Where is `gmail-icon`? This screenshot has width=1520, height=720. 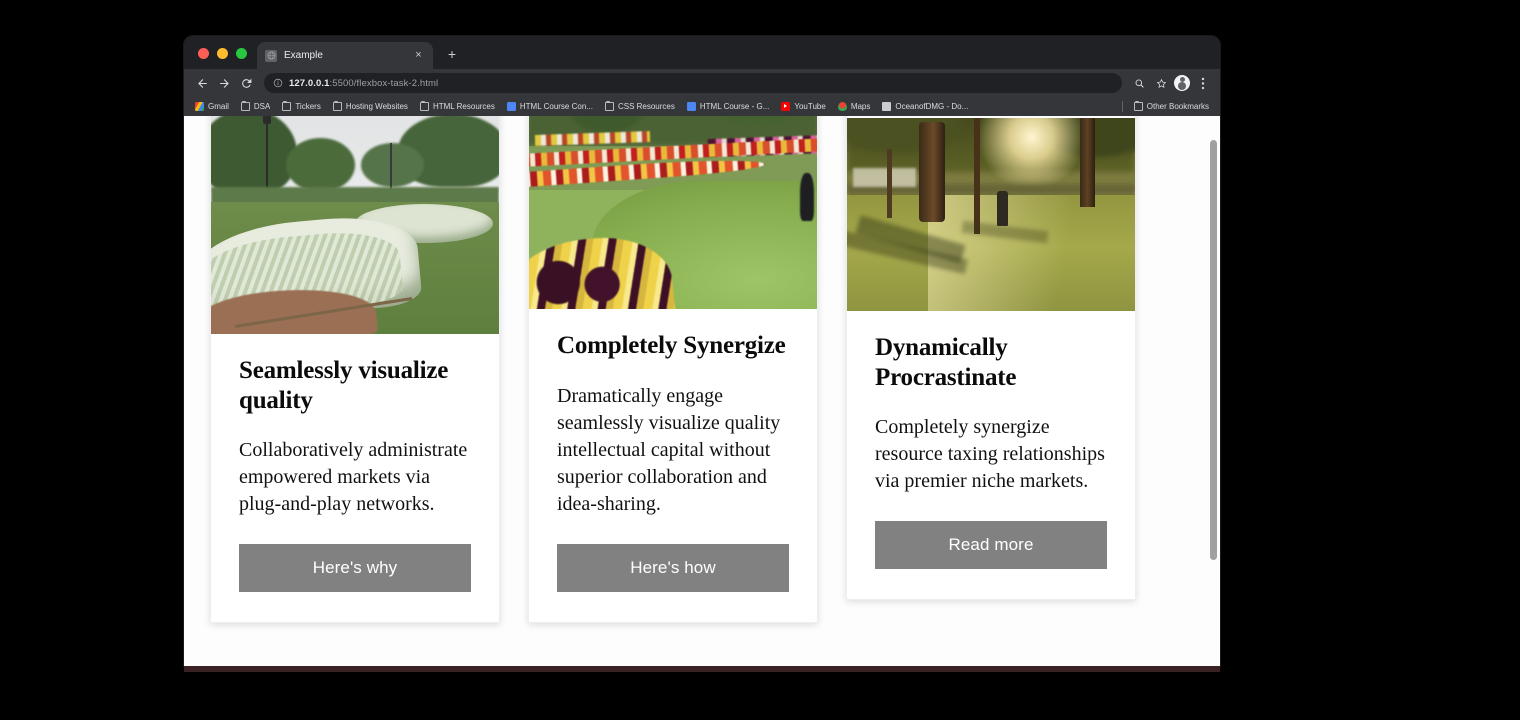 gmail-icon is located at coordinates (199, 106).